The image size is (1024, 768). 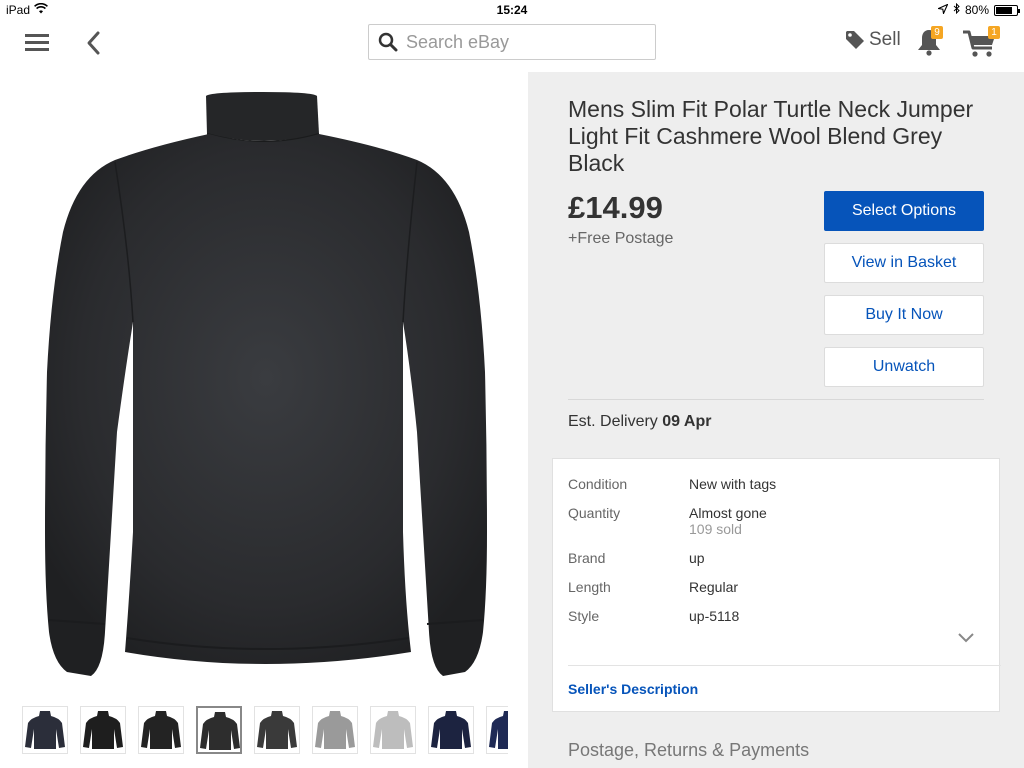 I want to click on search-box, so click(x=512, y=42).